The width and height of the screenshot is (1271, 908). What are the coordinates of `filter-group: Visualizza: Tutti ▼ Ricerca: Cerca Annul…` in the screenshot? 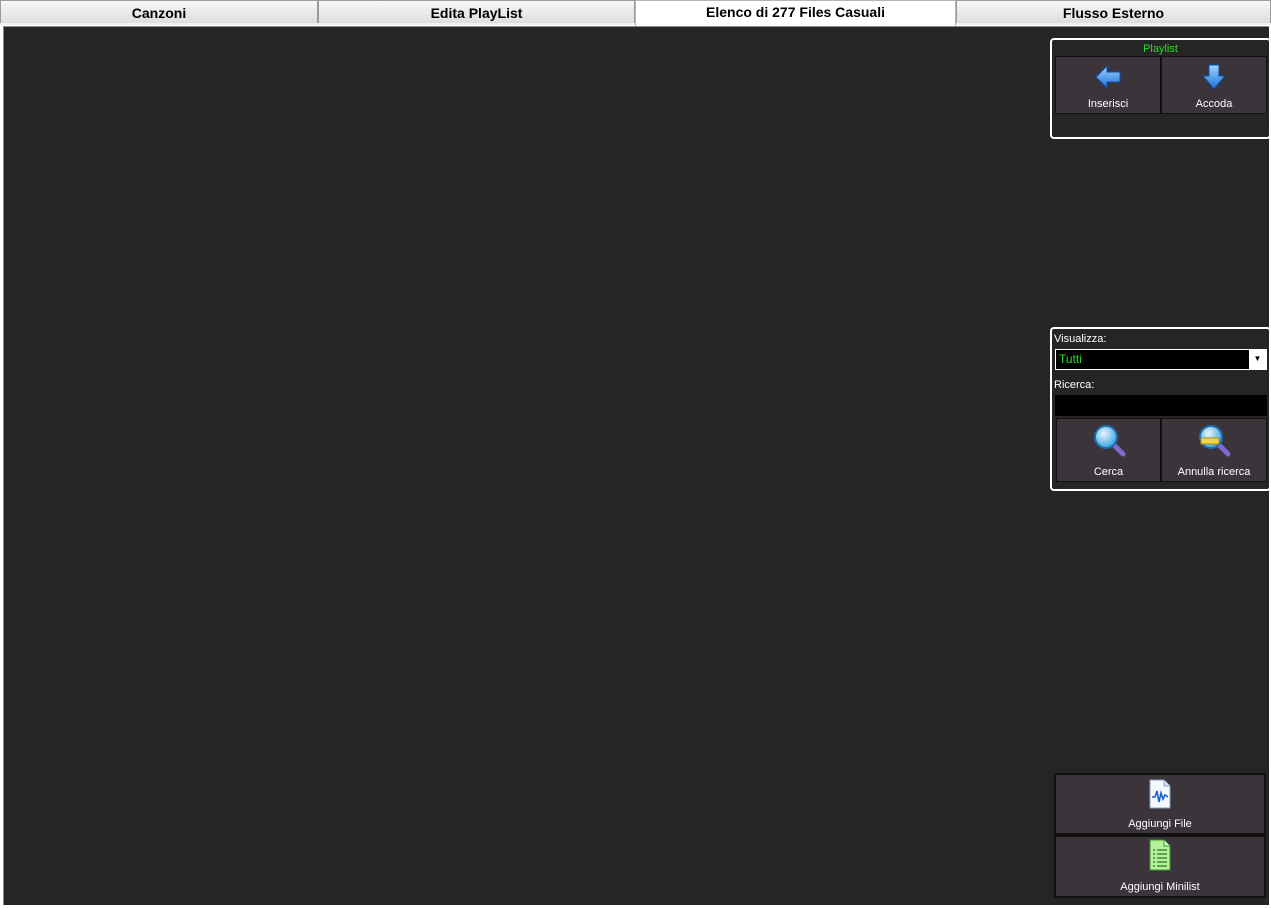 It's located at (1160, 409).